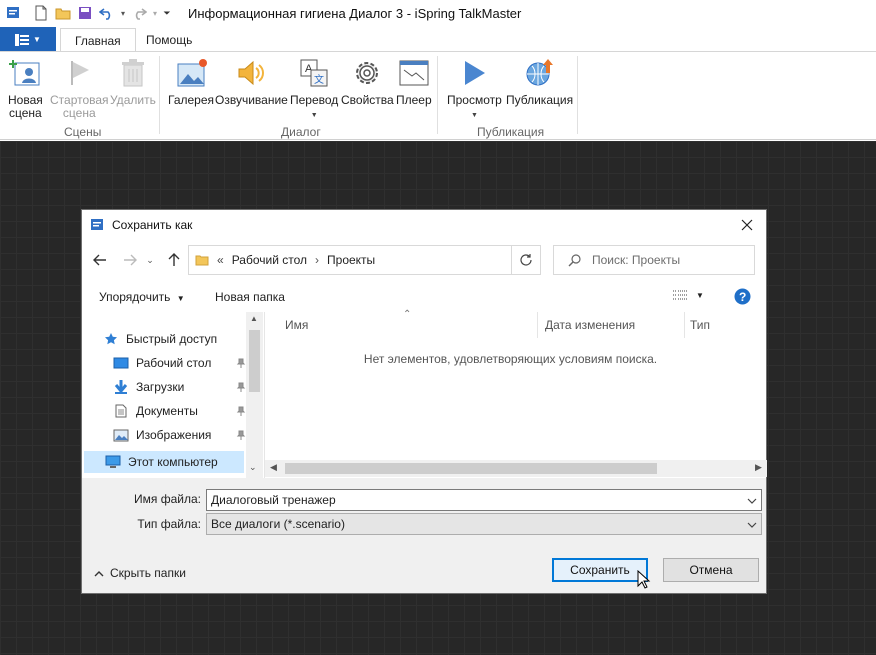 Image resolution: width=876 pixels, height=655 pixels. Describe the element at coordinates (160, 387) in the screenshot. I see `nav-item-label: Загрузки` at that location.